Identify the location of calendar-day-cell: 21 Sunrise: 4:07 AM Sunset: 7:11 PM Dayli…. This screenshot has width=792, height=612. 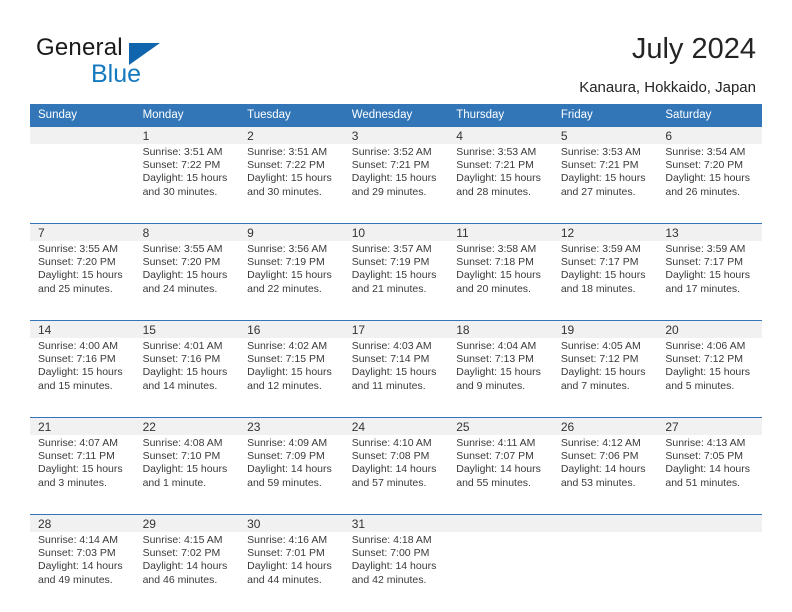
(82, 463).